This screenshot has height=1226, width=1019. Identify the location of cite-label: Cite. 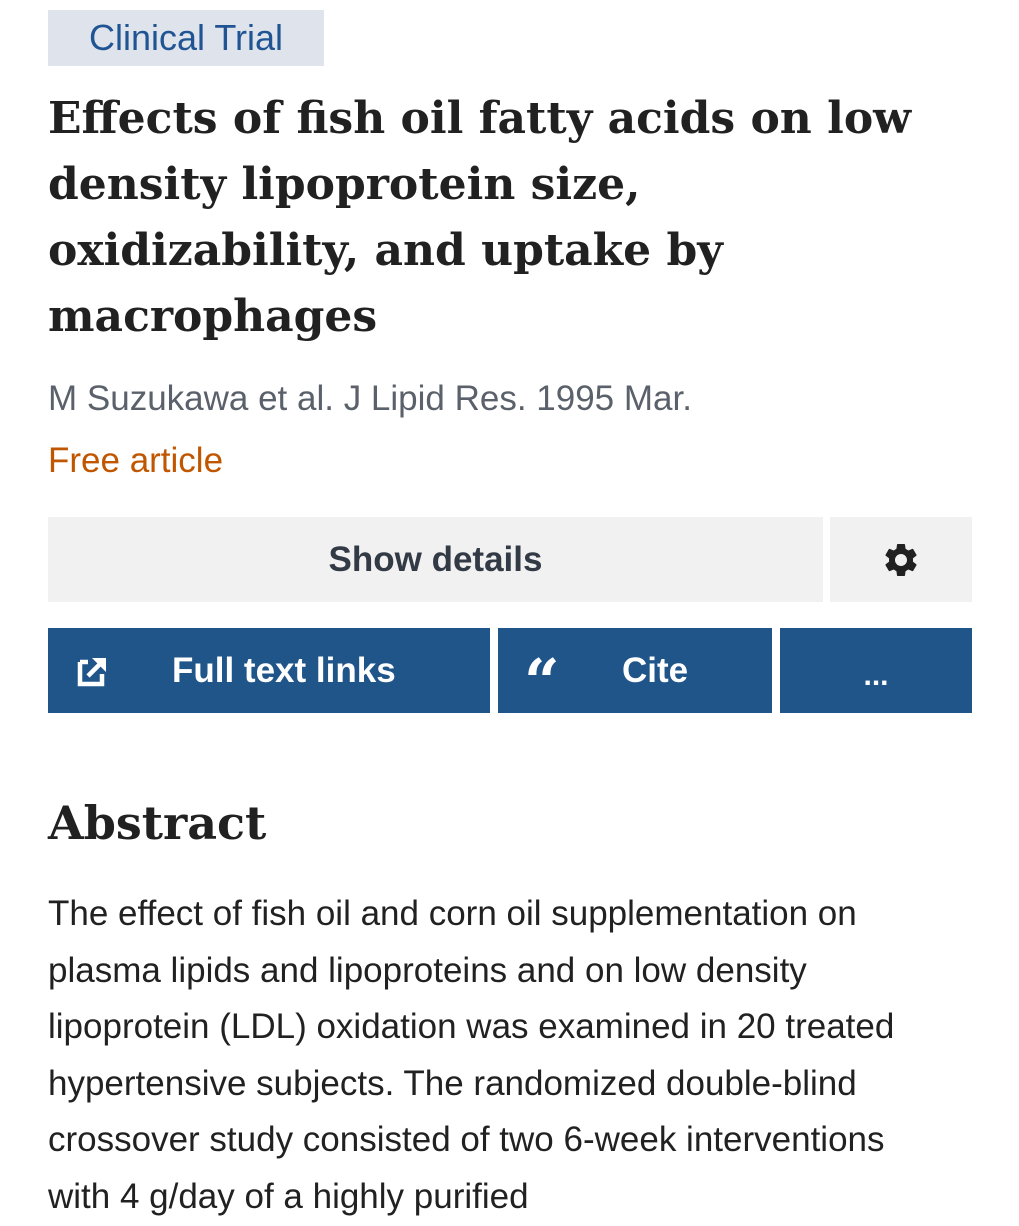
(655, 670).